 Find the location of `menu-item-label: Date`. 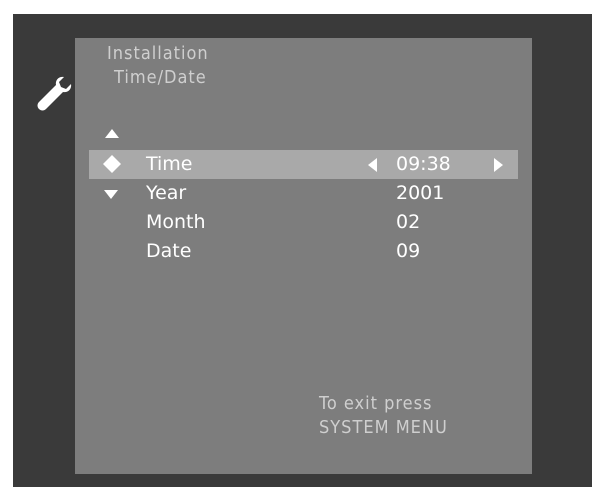

menu-item-label: Date is located at coordinates (169, 251).